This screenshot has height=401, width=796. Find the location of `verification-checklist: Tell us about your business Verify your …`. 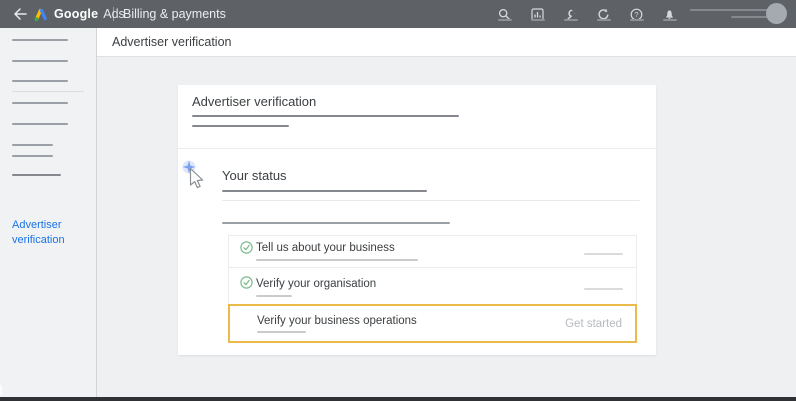

verification-checklist: Tell us about your business Verify your … is located at coordinates (432, 289).